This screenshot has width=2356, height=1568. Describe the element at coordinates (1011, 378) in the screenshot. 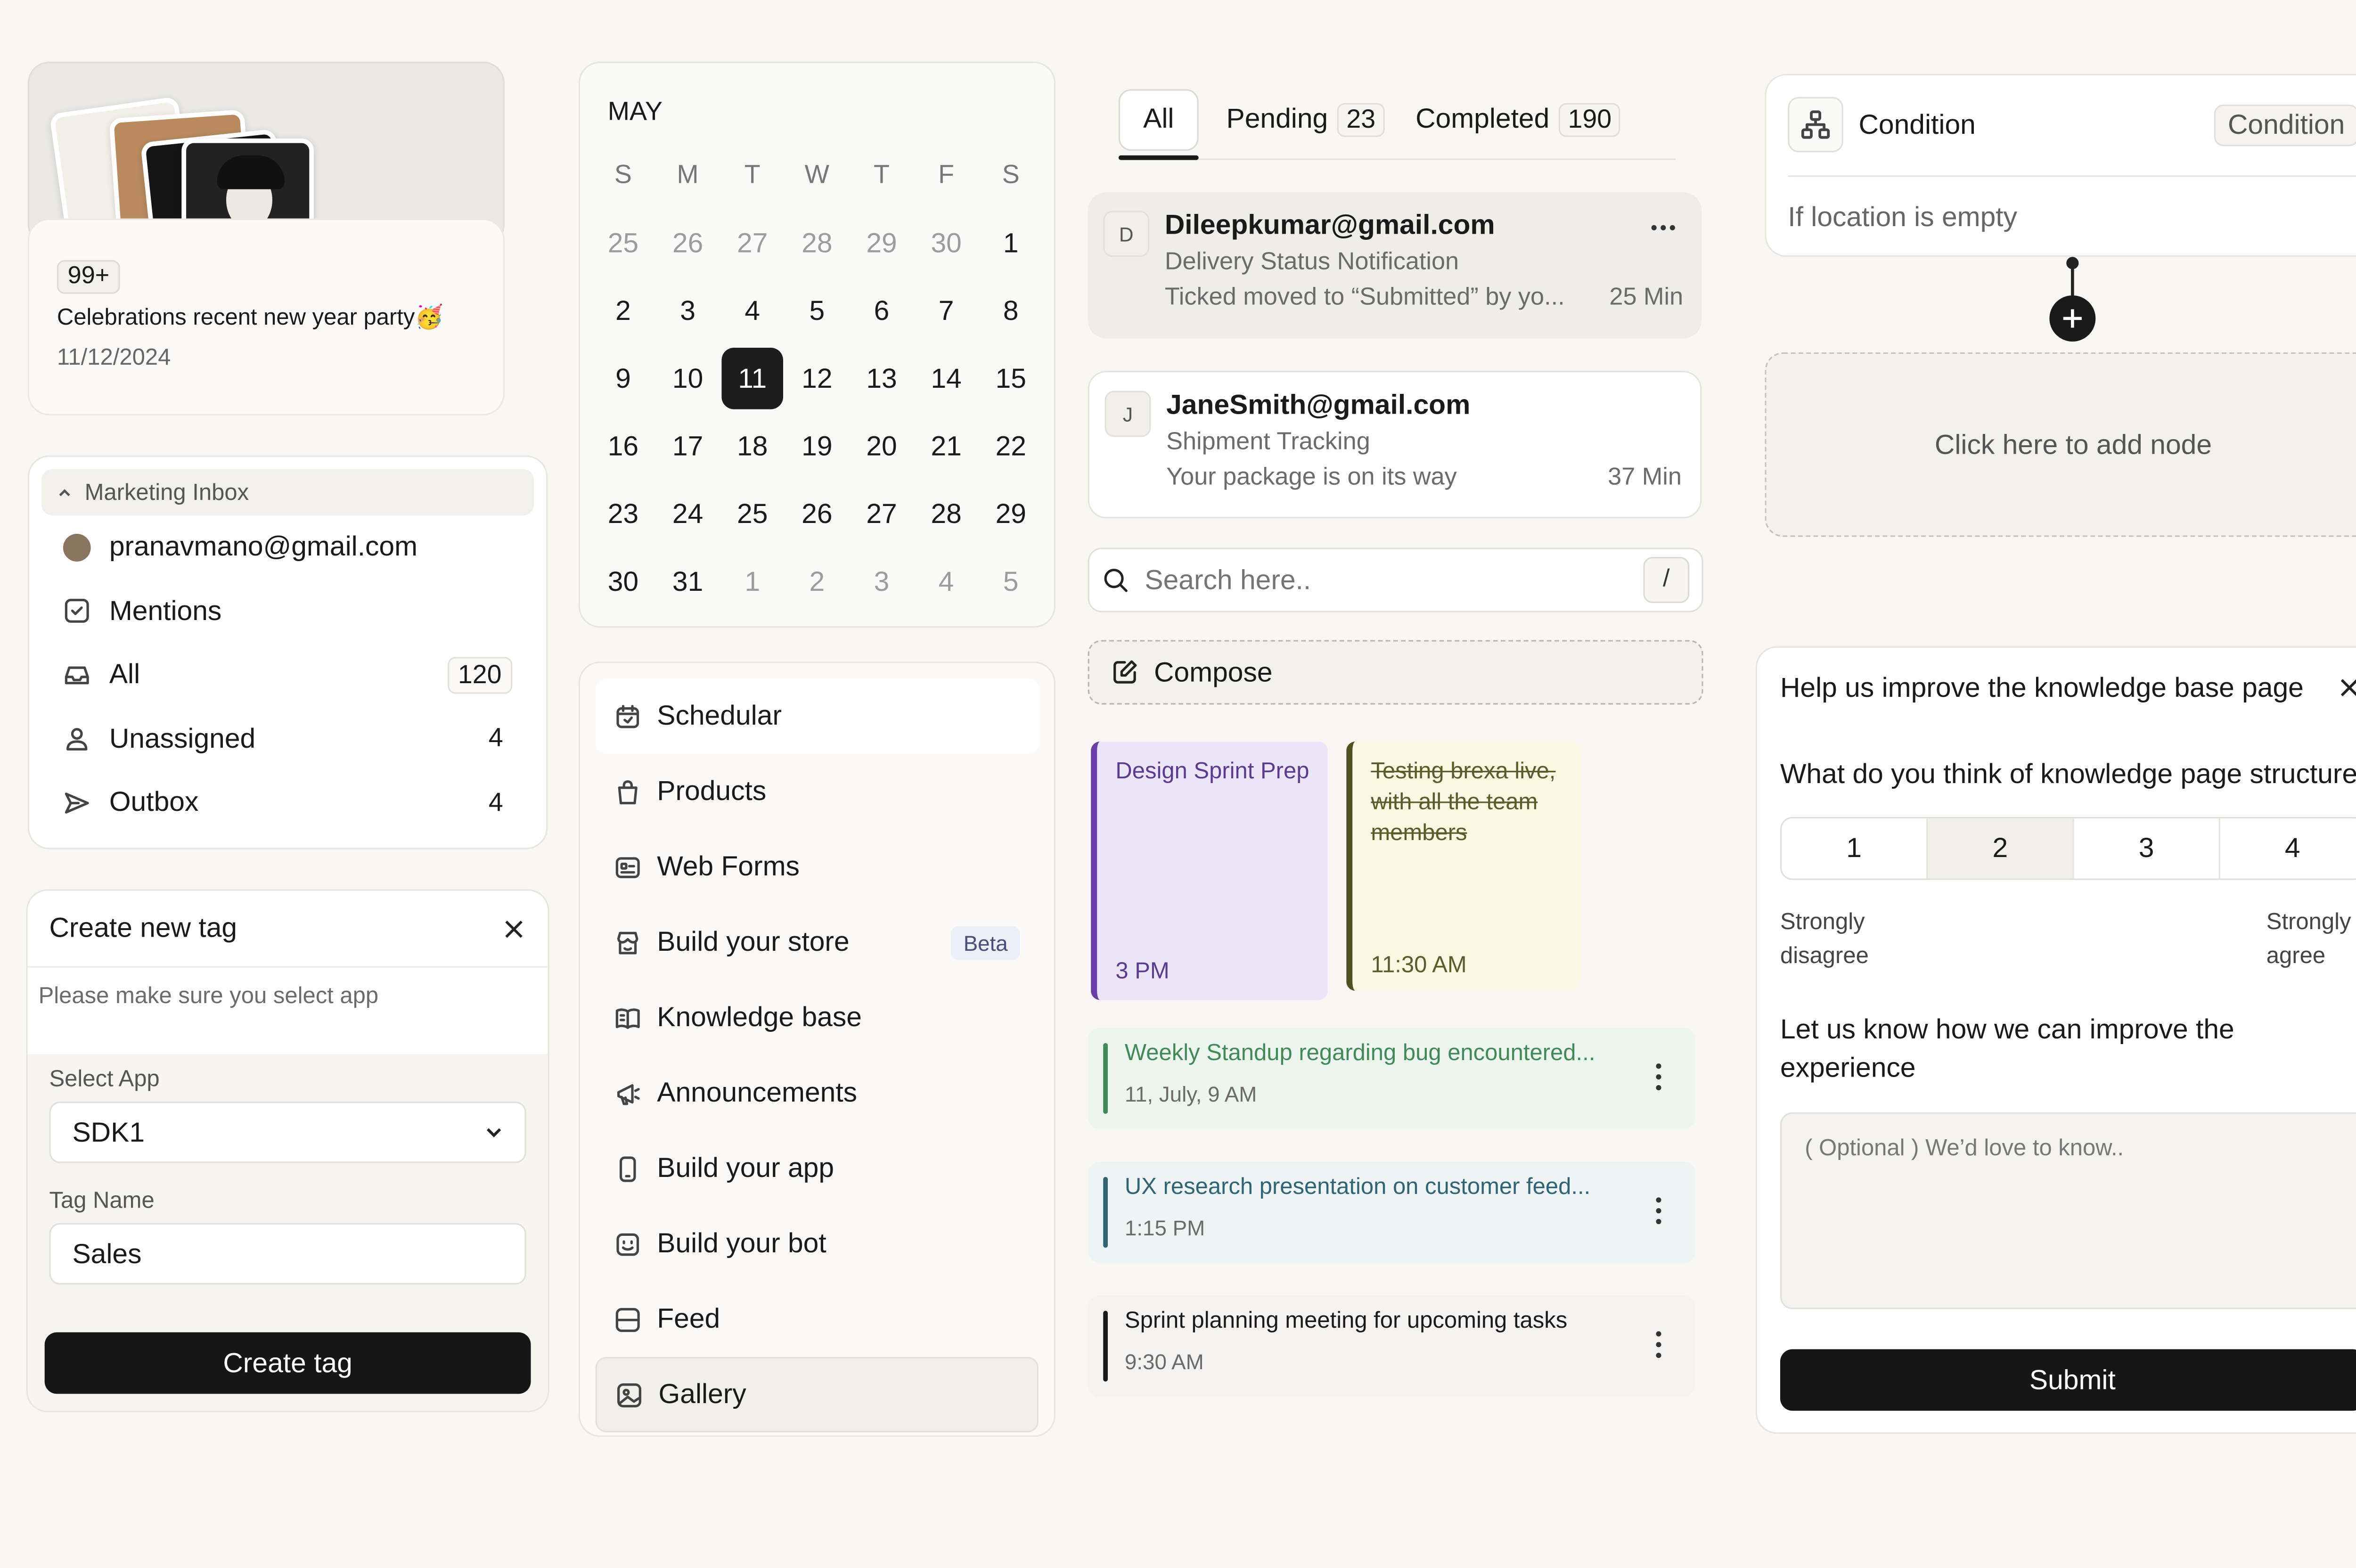

I see `calendar-day: 15` at that location.